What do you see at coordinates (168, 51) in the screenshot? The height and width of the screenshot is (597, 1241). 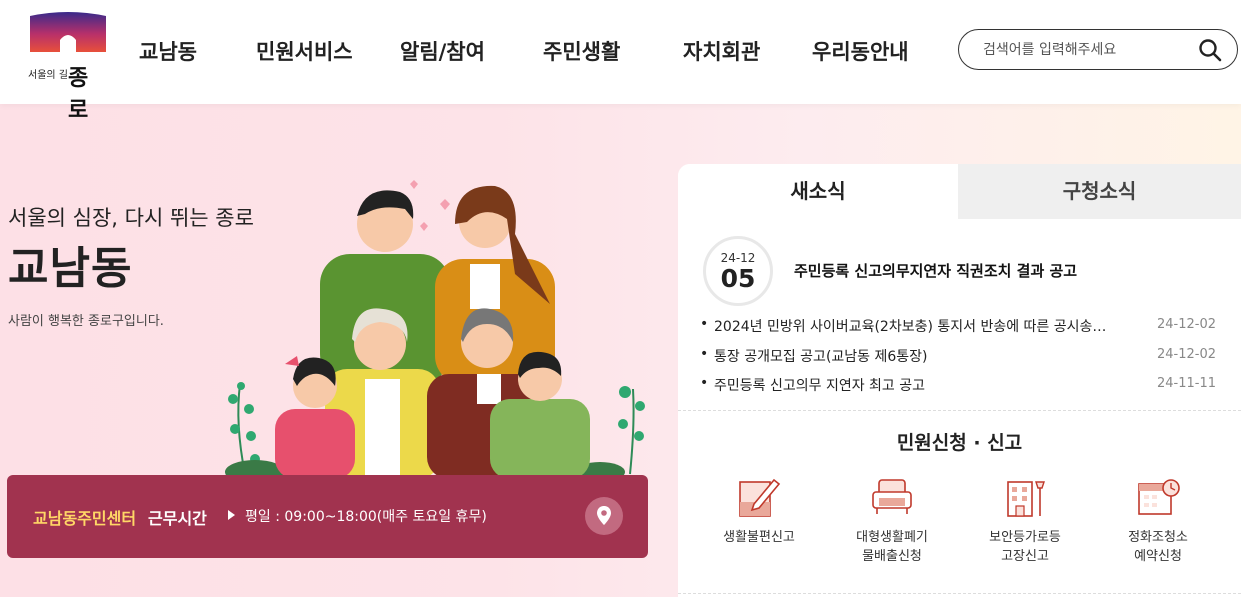 I see `nav-gyonam: 교남동` at bounding box center [168, 51].